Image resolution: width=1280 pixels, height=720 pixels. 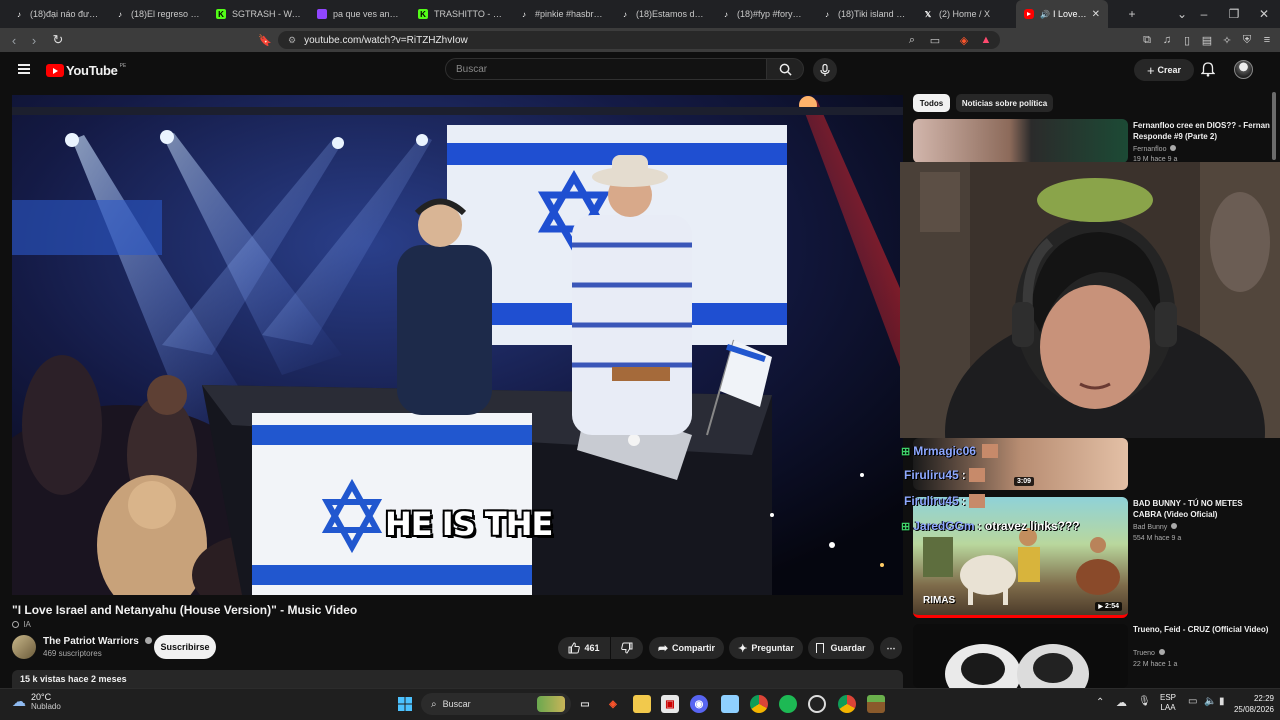 I want to click on browser-tab: ♪ (18)Tiki island in ga, so click(x=864, y=14).